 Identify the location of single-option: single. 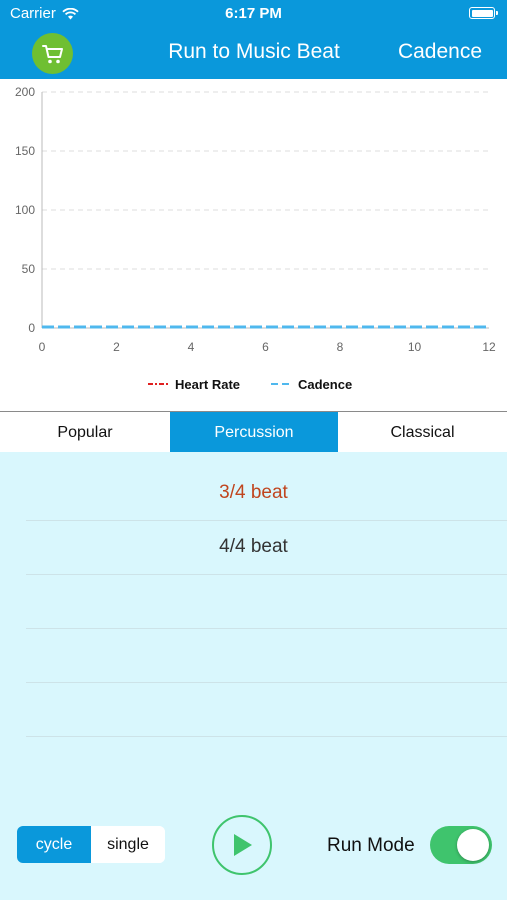
(128, 844).